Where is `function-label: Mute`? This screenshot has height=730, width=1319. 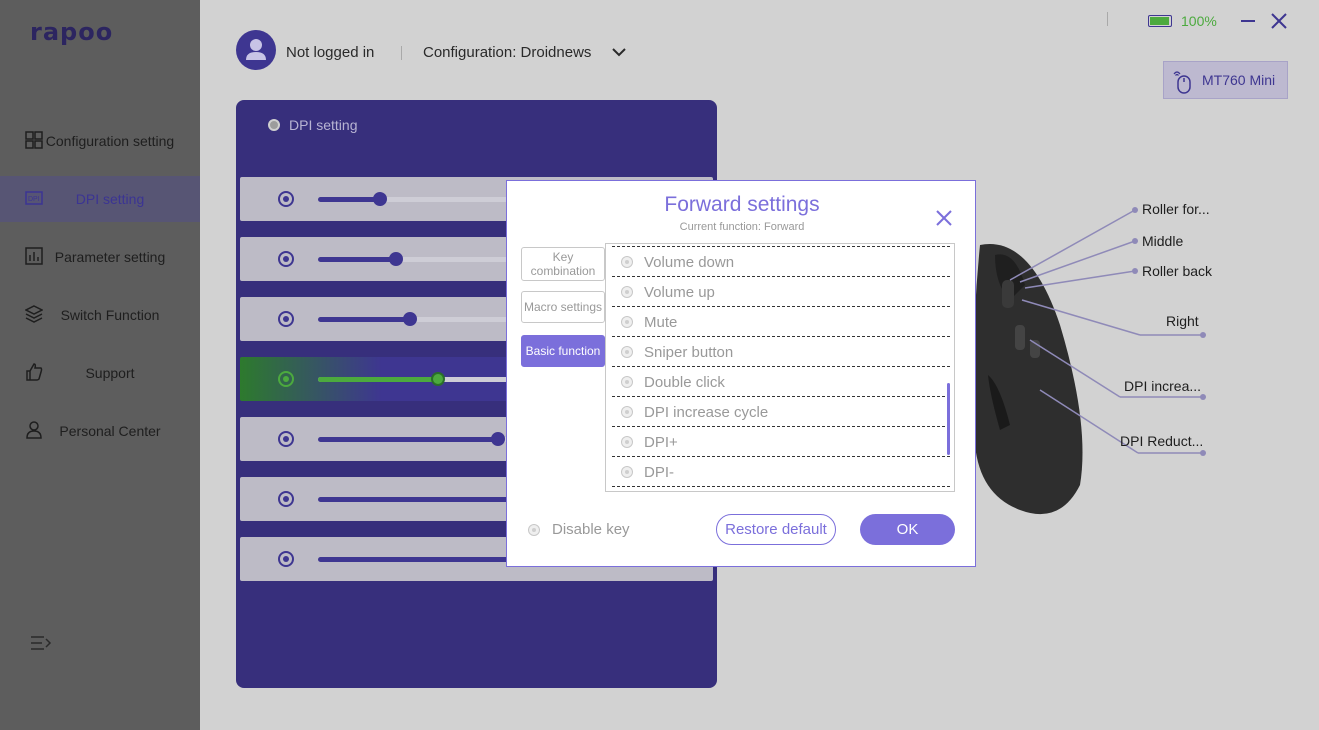
function-label: Mute is located at coordinates (661, 322).